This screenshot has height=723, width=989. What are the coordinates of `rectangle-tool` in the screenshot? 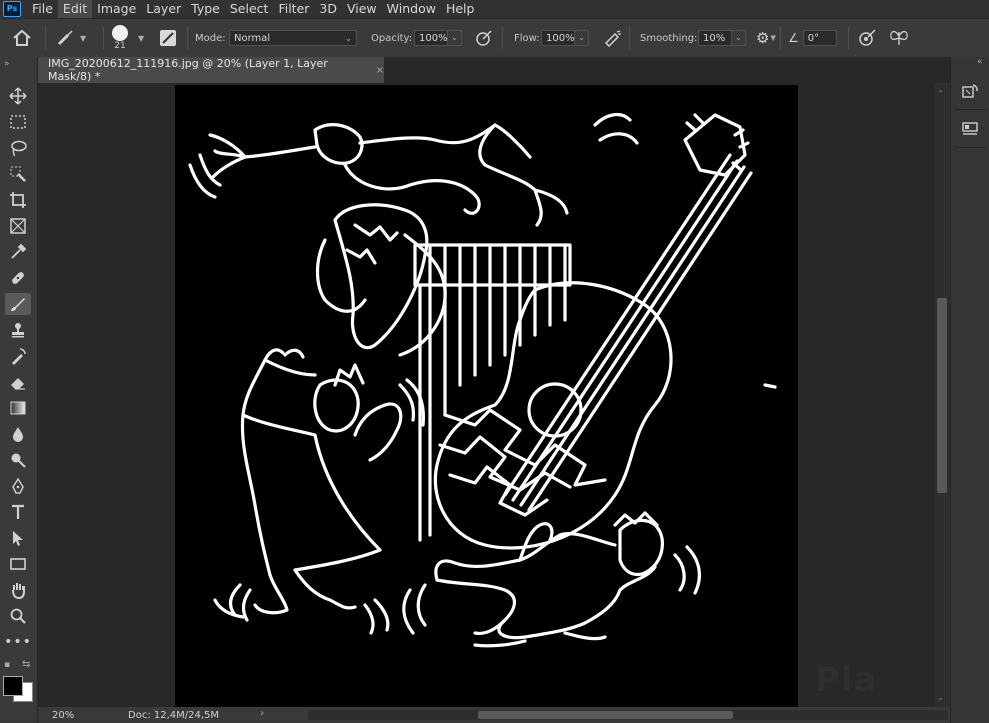 It's located at (18, 564).